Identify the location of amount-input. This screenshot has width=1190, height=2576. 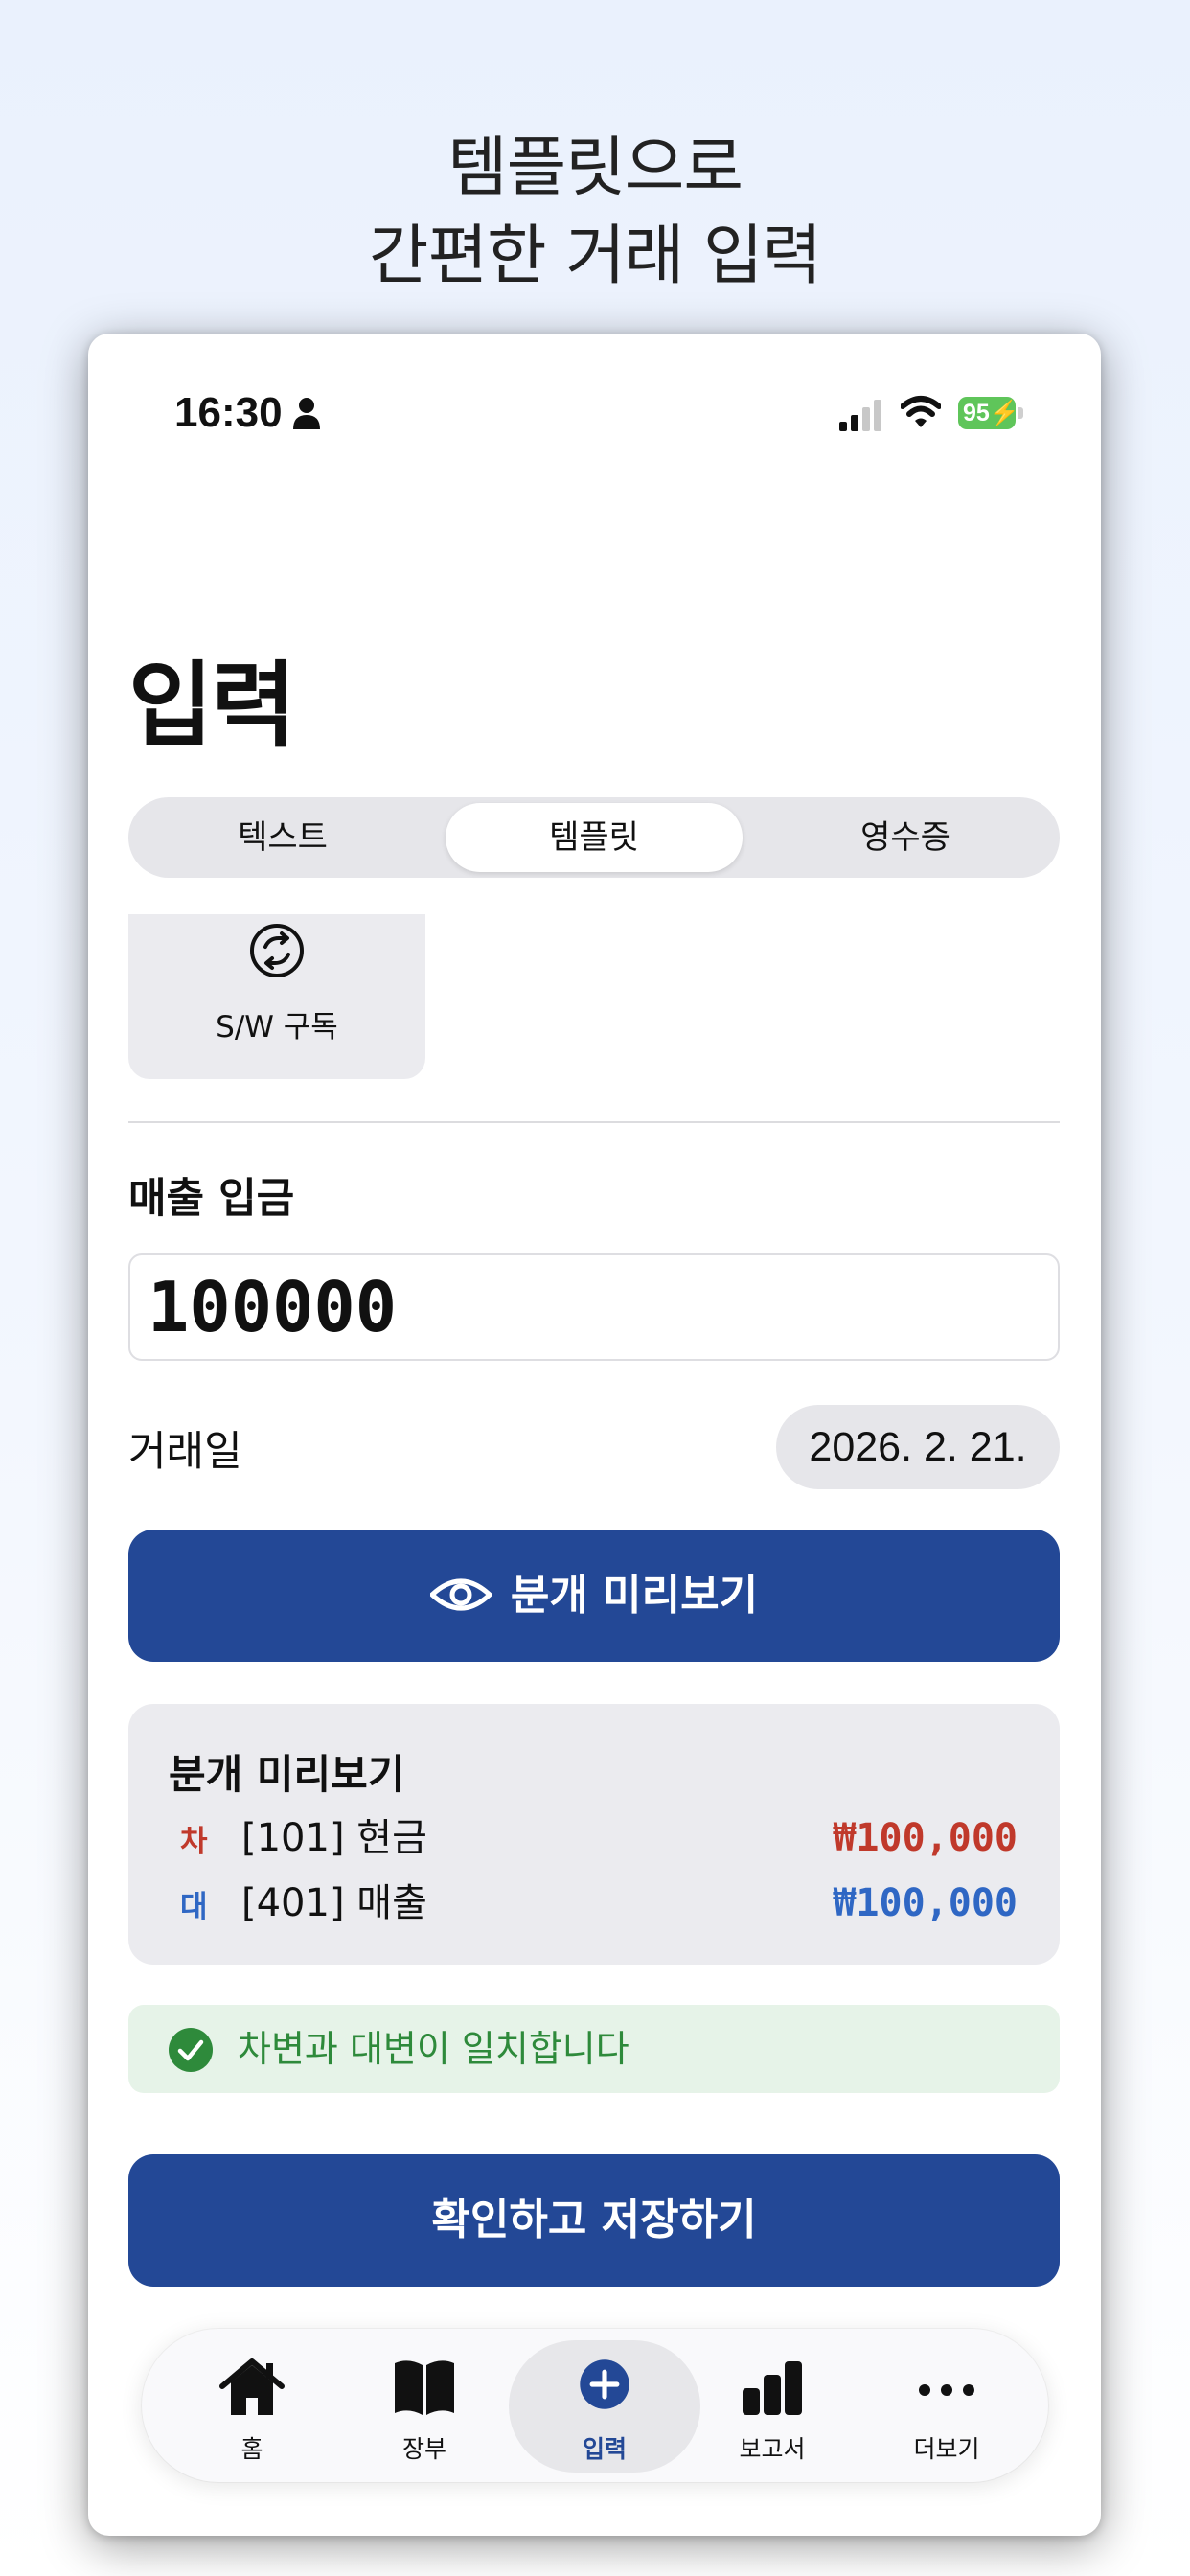
(594, 1307).